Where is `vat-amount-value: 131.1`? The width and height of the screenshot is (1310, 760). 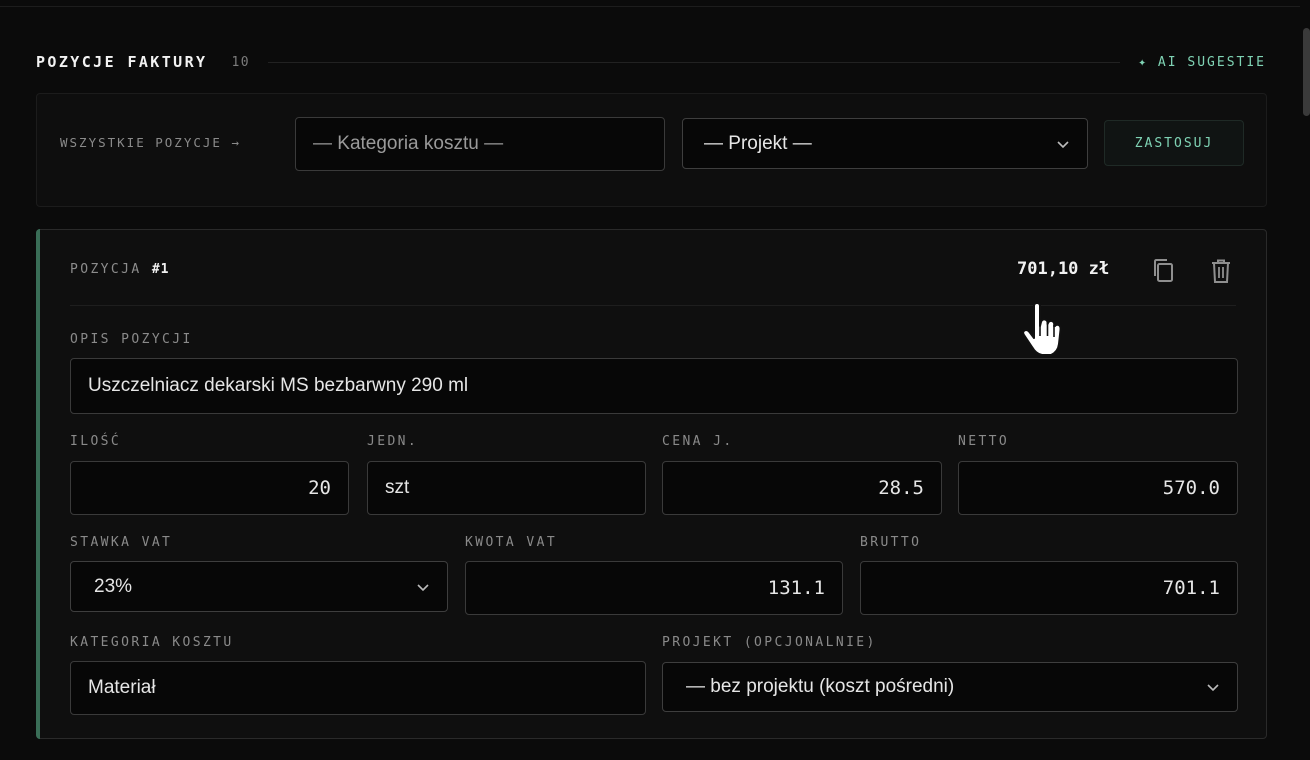 vat-amount-value: 131.1 is located at coordinates (796, 588).